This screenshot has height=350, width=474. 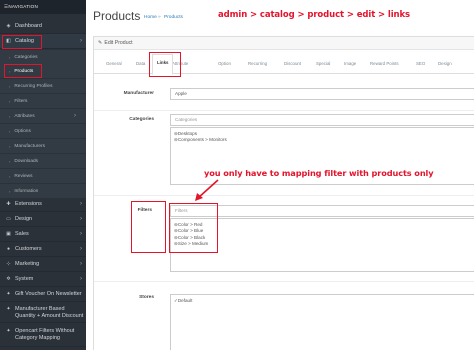 What do you see at coordinates (322, 120) in the screenshot?
I see `categories-input: Categories` at bounding box center [322, 120].